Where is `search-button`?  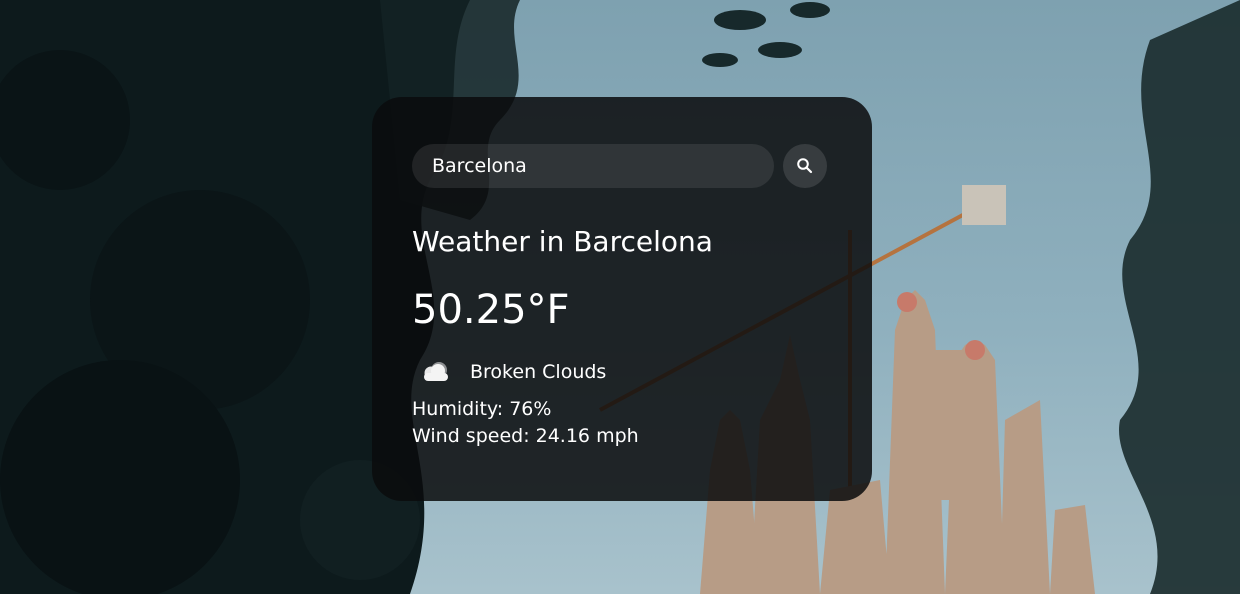
search-button is located at coordinates (805, 166).